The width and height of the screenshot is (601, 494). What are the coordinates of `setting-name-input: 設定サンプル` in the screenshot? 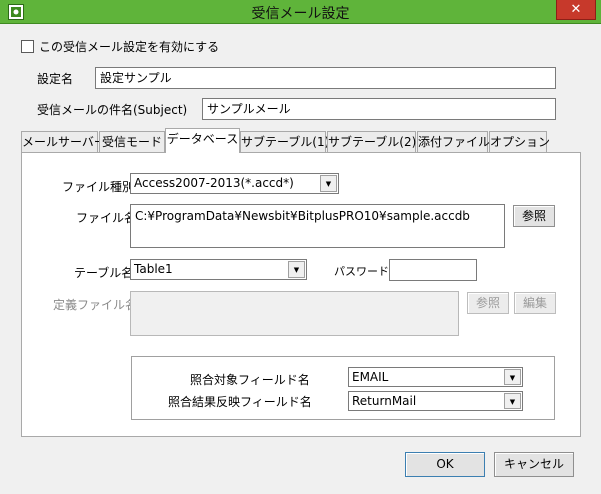 It's located at (325, 78).